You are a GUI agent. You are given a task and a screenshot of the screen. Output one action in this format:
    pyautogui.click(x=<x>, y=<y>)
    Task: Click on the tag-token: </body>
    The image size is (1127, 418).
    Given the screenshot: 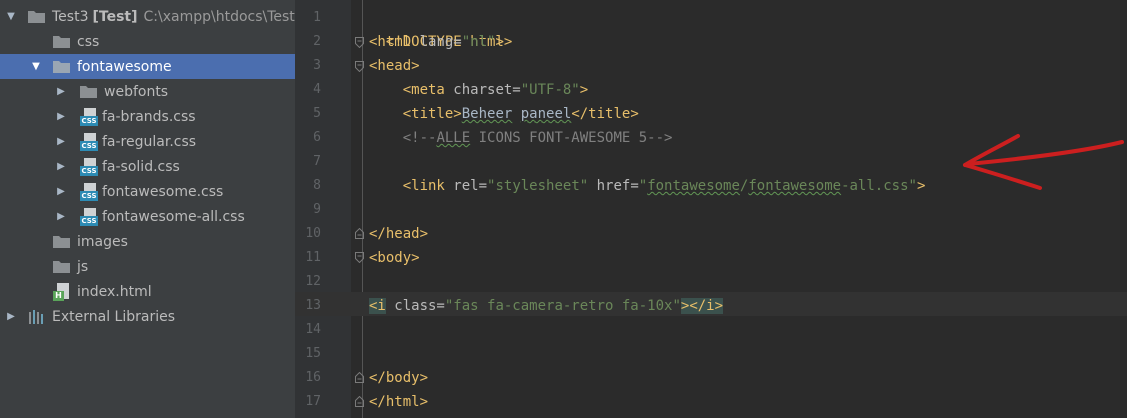 What is the action you would take?
    pyautogui.click(x=399, y=378)
    